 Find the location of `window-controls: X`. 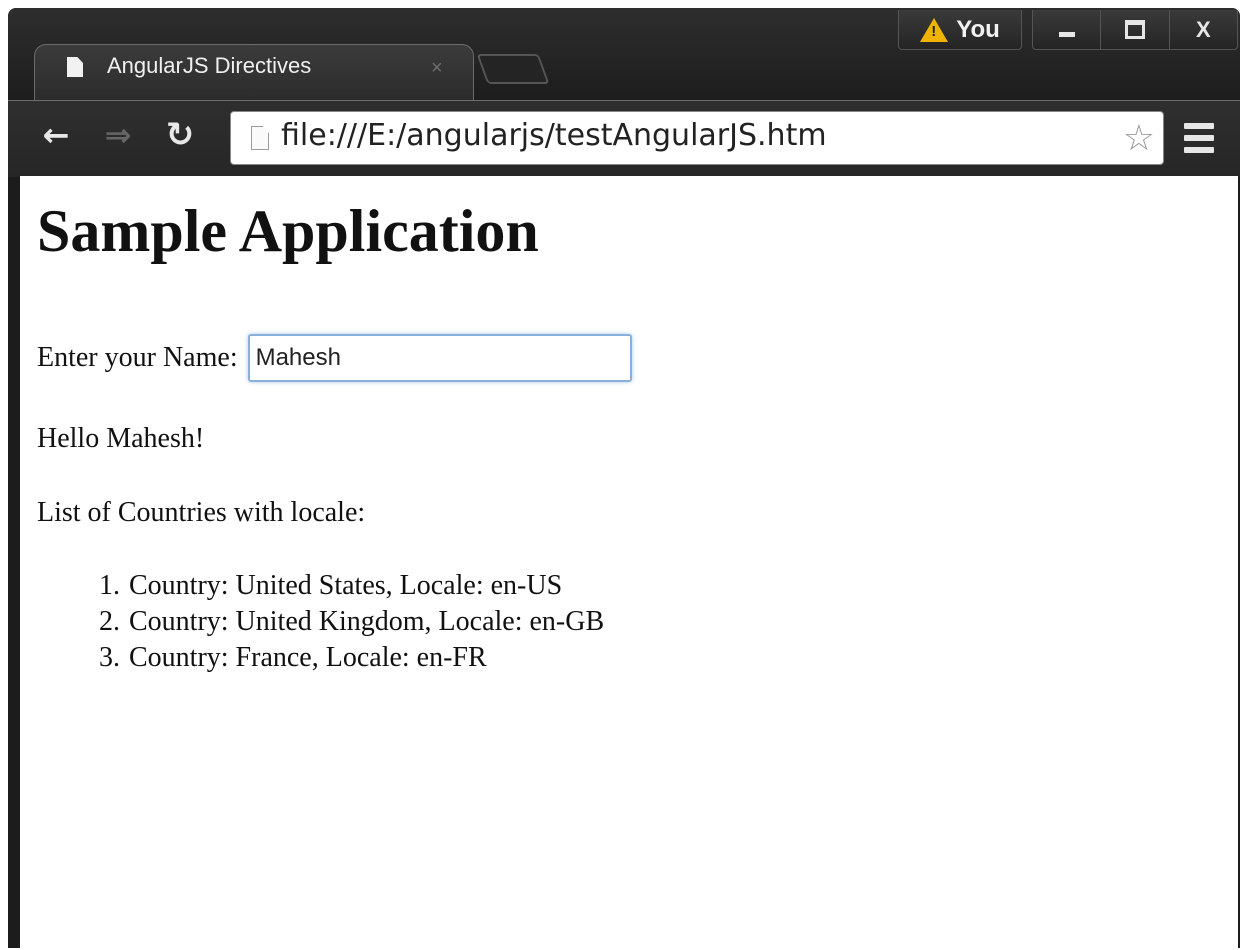

window-controls: X is located at coordinates (1135, 30).